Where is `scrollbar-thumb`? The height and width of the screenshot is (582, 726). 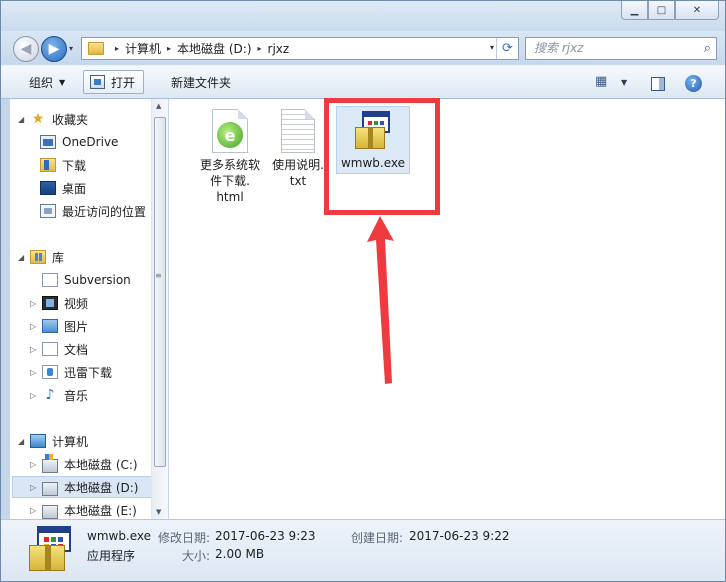
scrollbar-thumb is located at coordinates (160, 292).